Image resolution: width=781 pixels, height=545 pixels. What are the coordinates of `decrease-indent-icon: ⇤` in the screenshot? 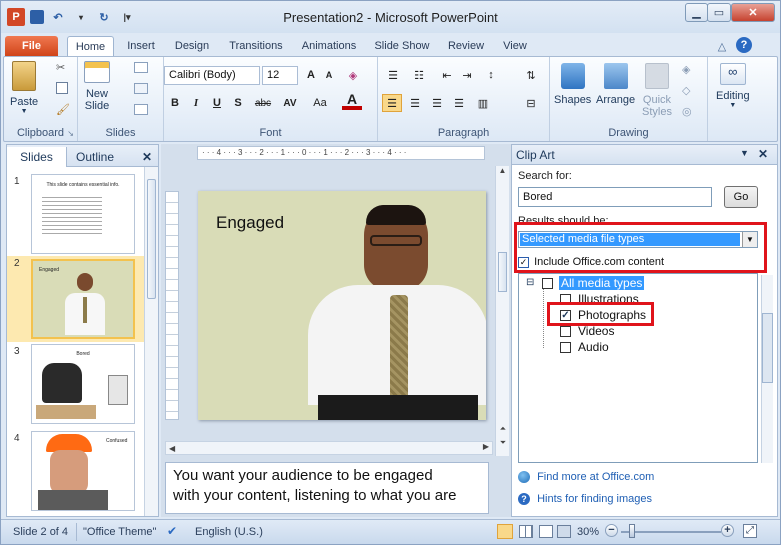 It's located at (447, 75).